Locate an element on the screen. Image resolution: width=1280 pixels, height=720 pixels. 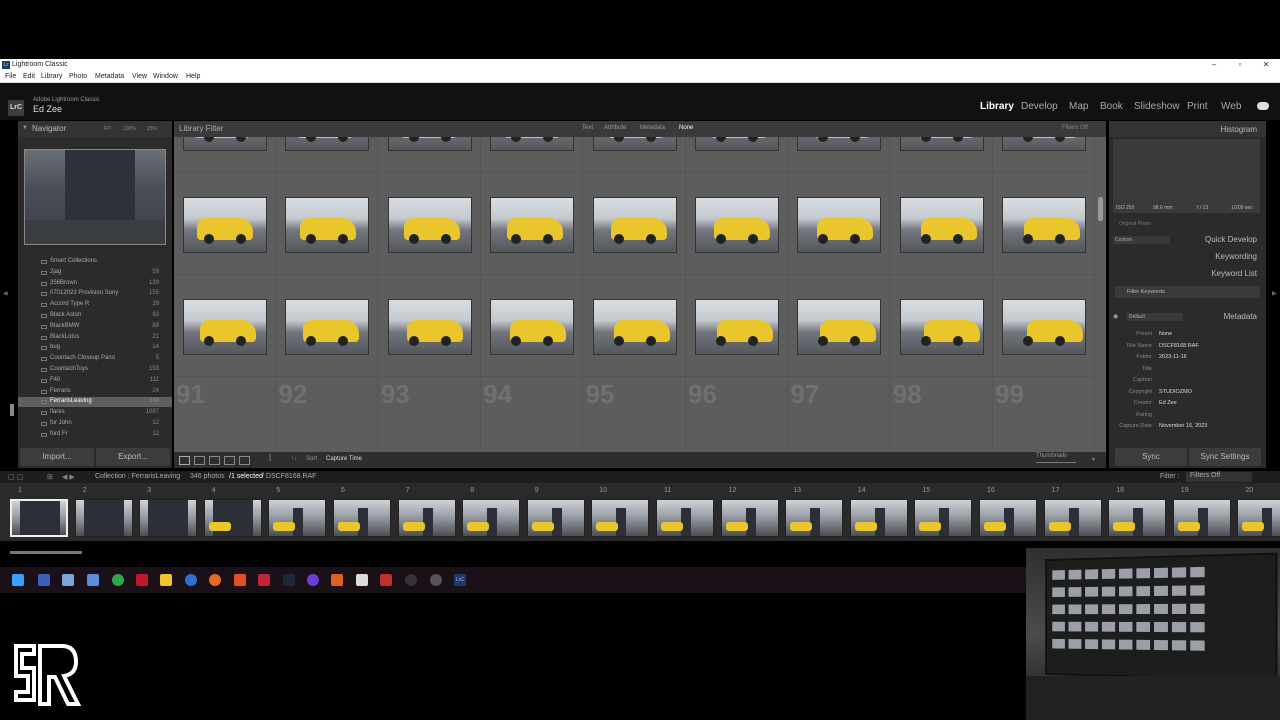
original-photo-label: Original Photo is located at coordinates (1135, 224).